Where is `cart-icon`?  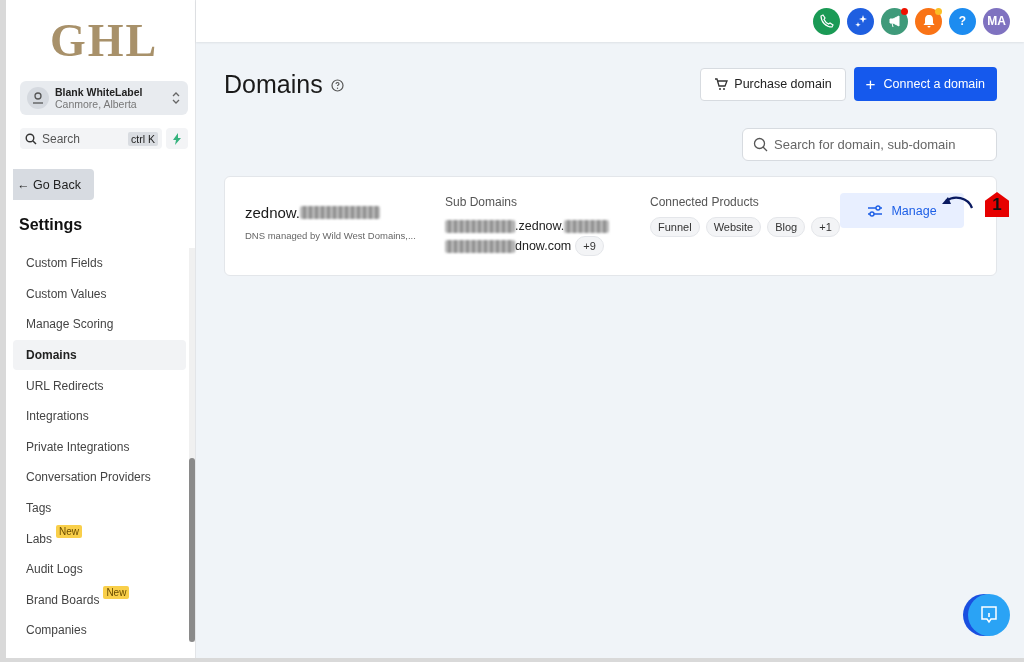 cart-icon is located at coordinates (721, 84).